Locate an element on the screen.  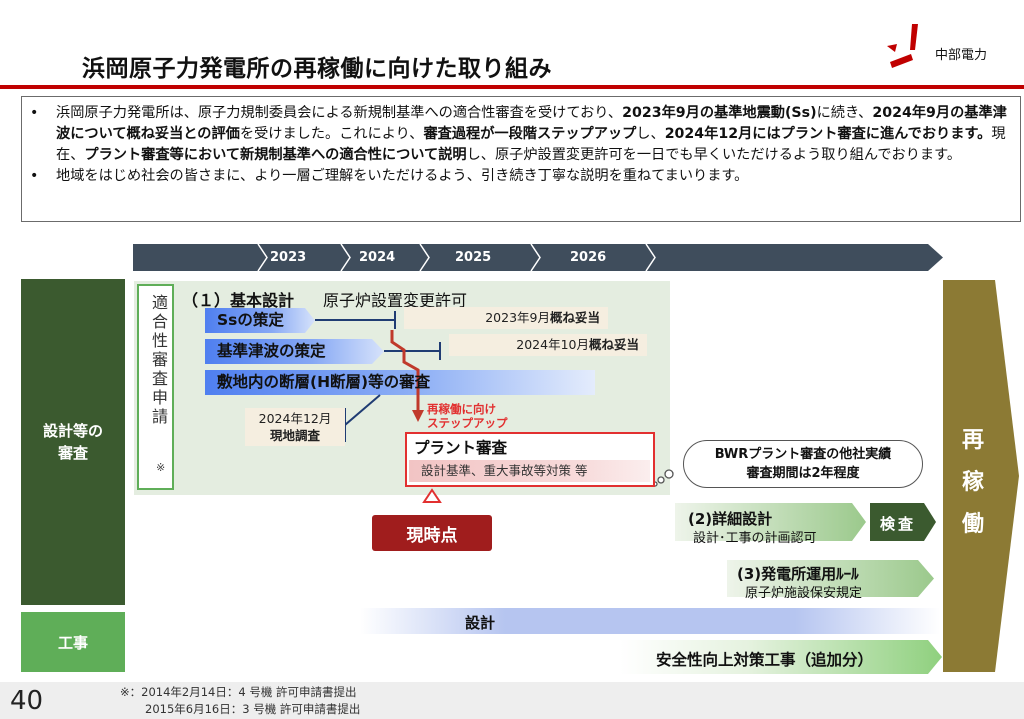
page-title: 浜岡原子力発電所の再稼働に向けた取り組み is located at coordinates (317, 69).